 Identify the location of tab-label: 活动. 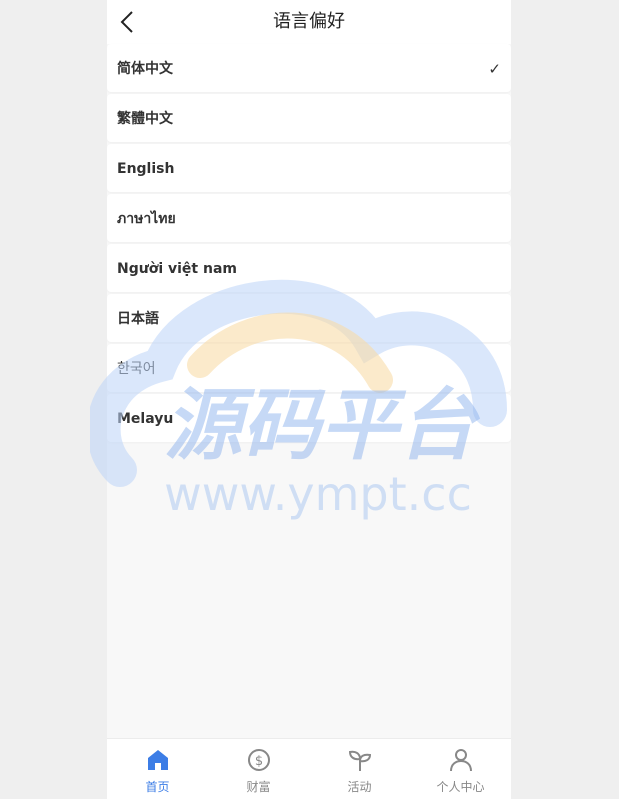
(359, 787).